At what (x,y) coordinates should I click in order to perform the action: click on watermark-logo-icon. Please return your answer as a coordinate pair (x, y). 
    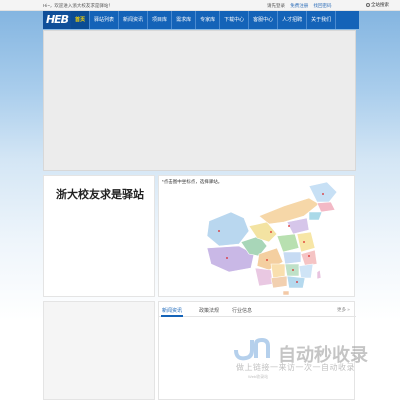
    Looking at the image, I should click on (252, 349).